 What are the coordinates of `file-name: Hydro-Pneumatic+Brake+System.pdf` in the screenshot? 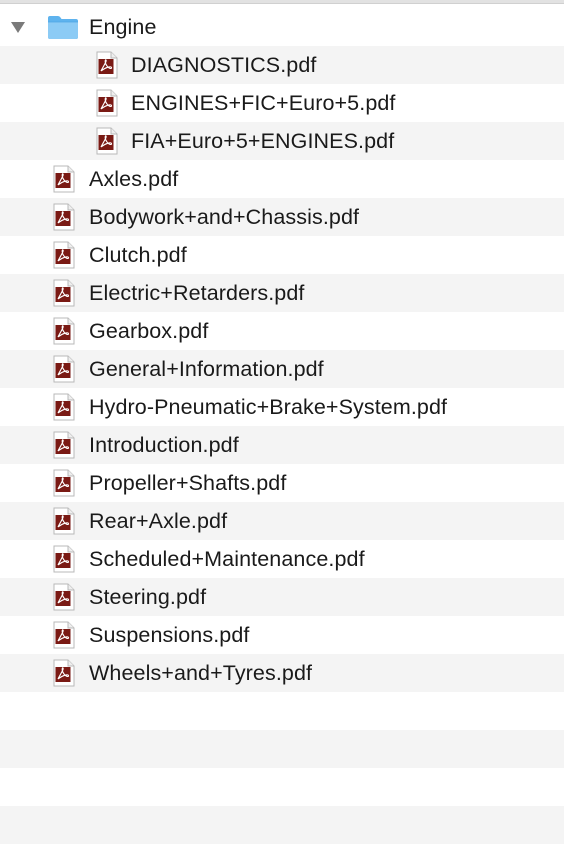 It's located at (268, 407).